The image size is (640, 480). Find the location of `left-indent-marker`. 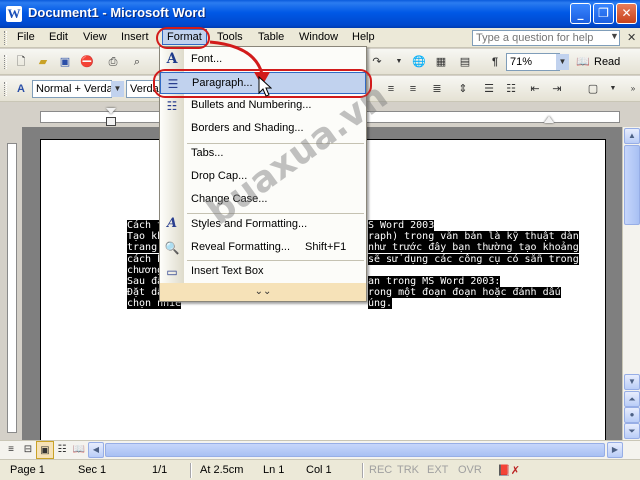

left-indent-marker is located at coordinates (111, 121).